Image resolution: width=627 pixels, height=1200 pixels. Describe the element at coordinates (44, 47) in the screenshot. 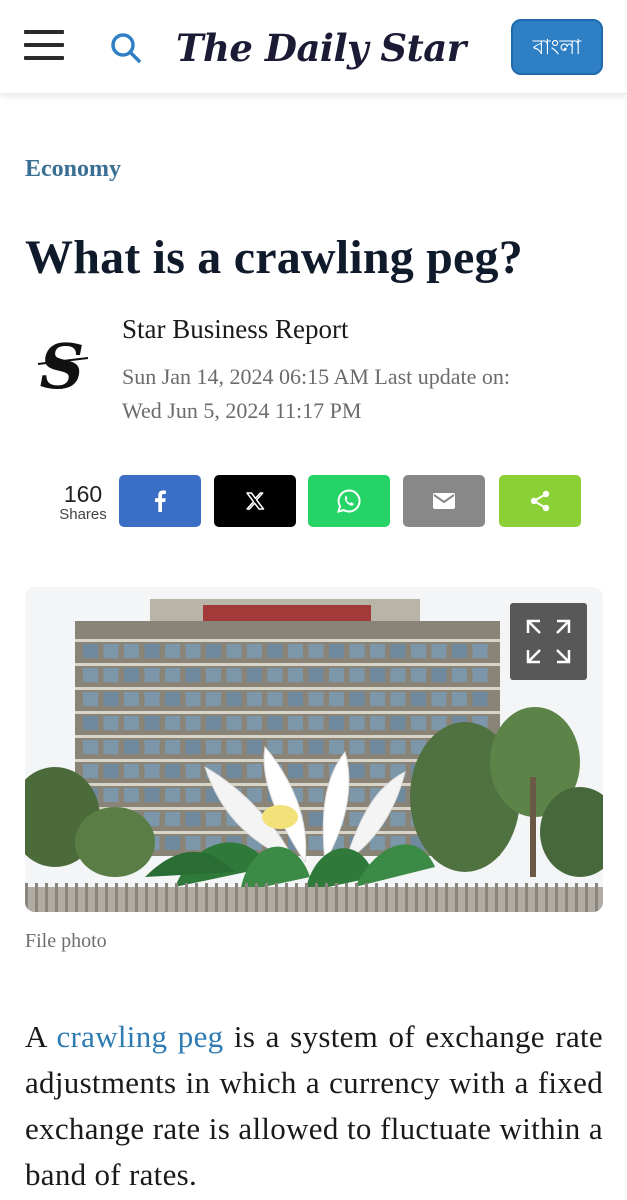

I see `menu-icon` at that location.